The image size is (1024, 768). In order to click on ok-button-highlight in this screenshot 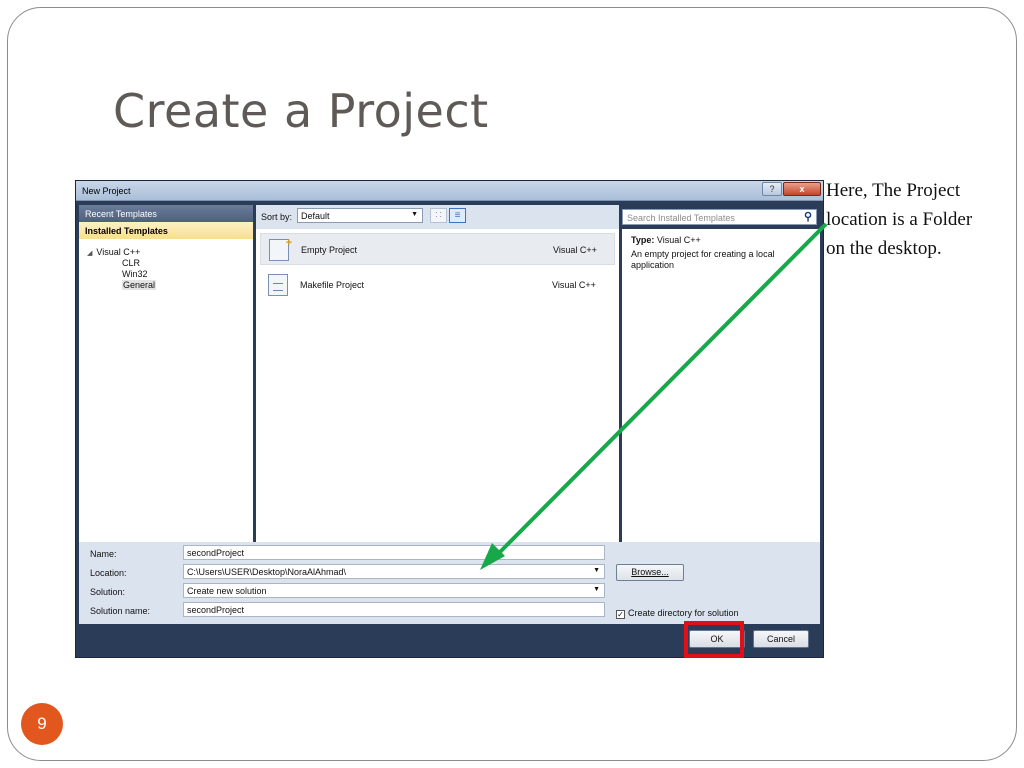, I will do `click(714, 639)`.